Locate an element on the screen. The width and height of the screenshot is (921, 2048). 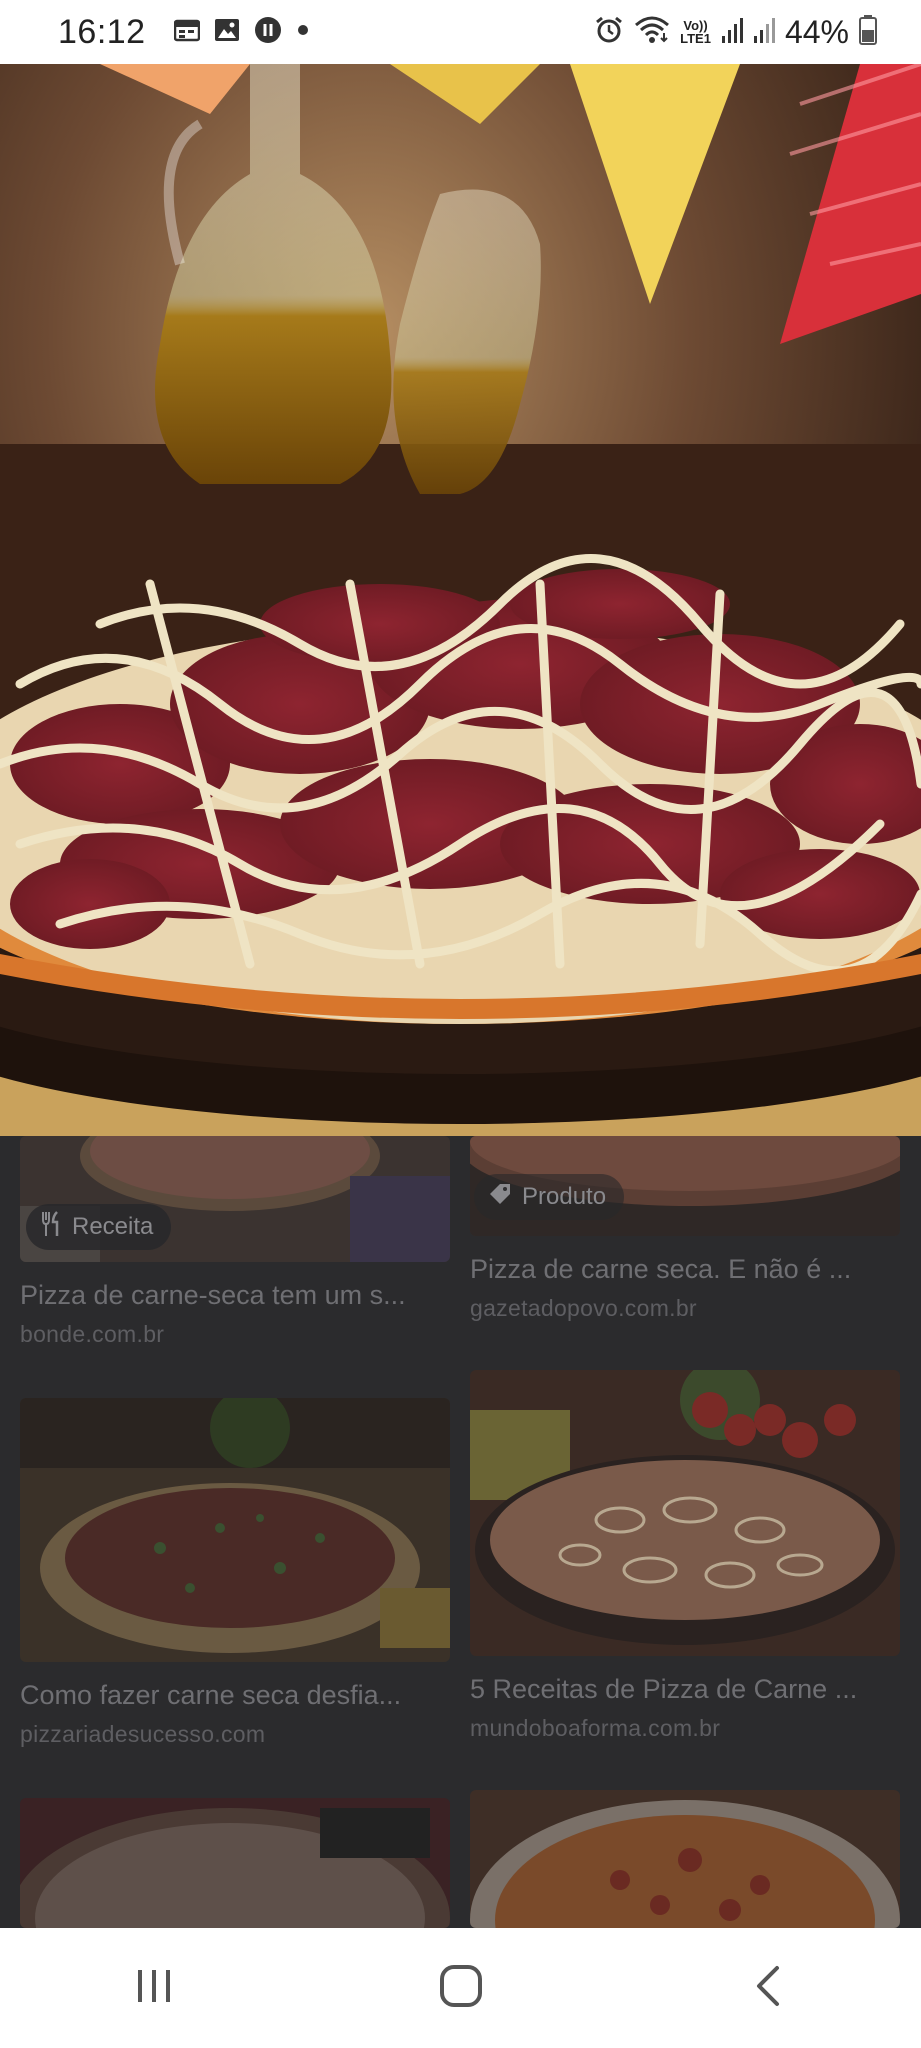
result-source: pizzariadesucesso.com is located at coordinates (143, 1734).